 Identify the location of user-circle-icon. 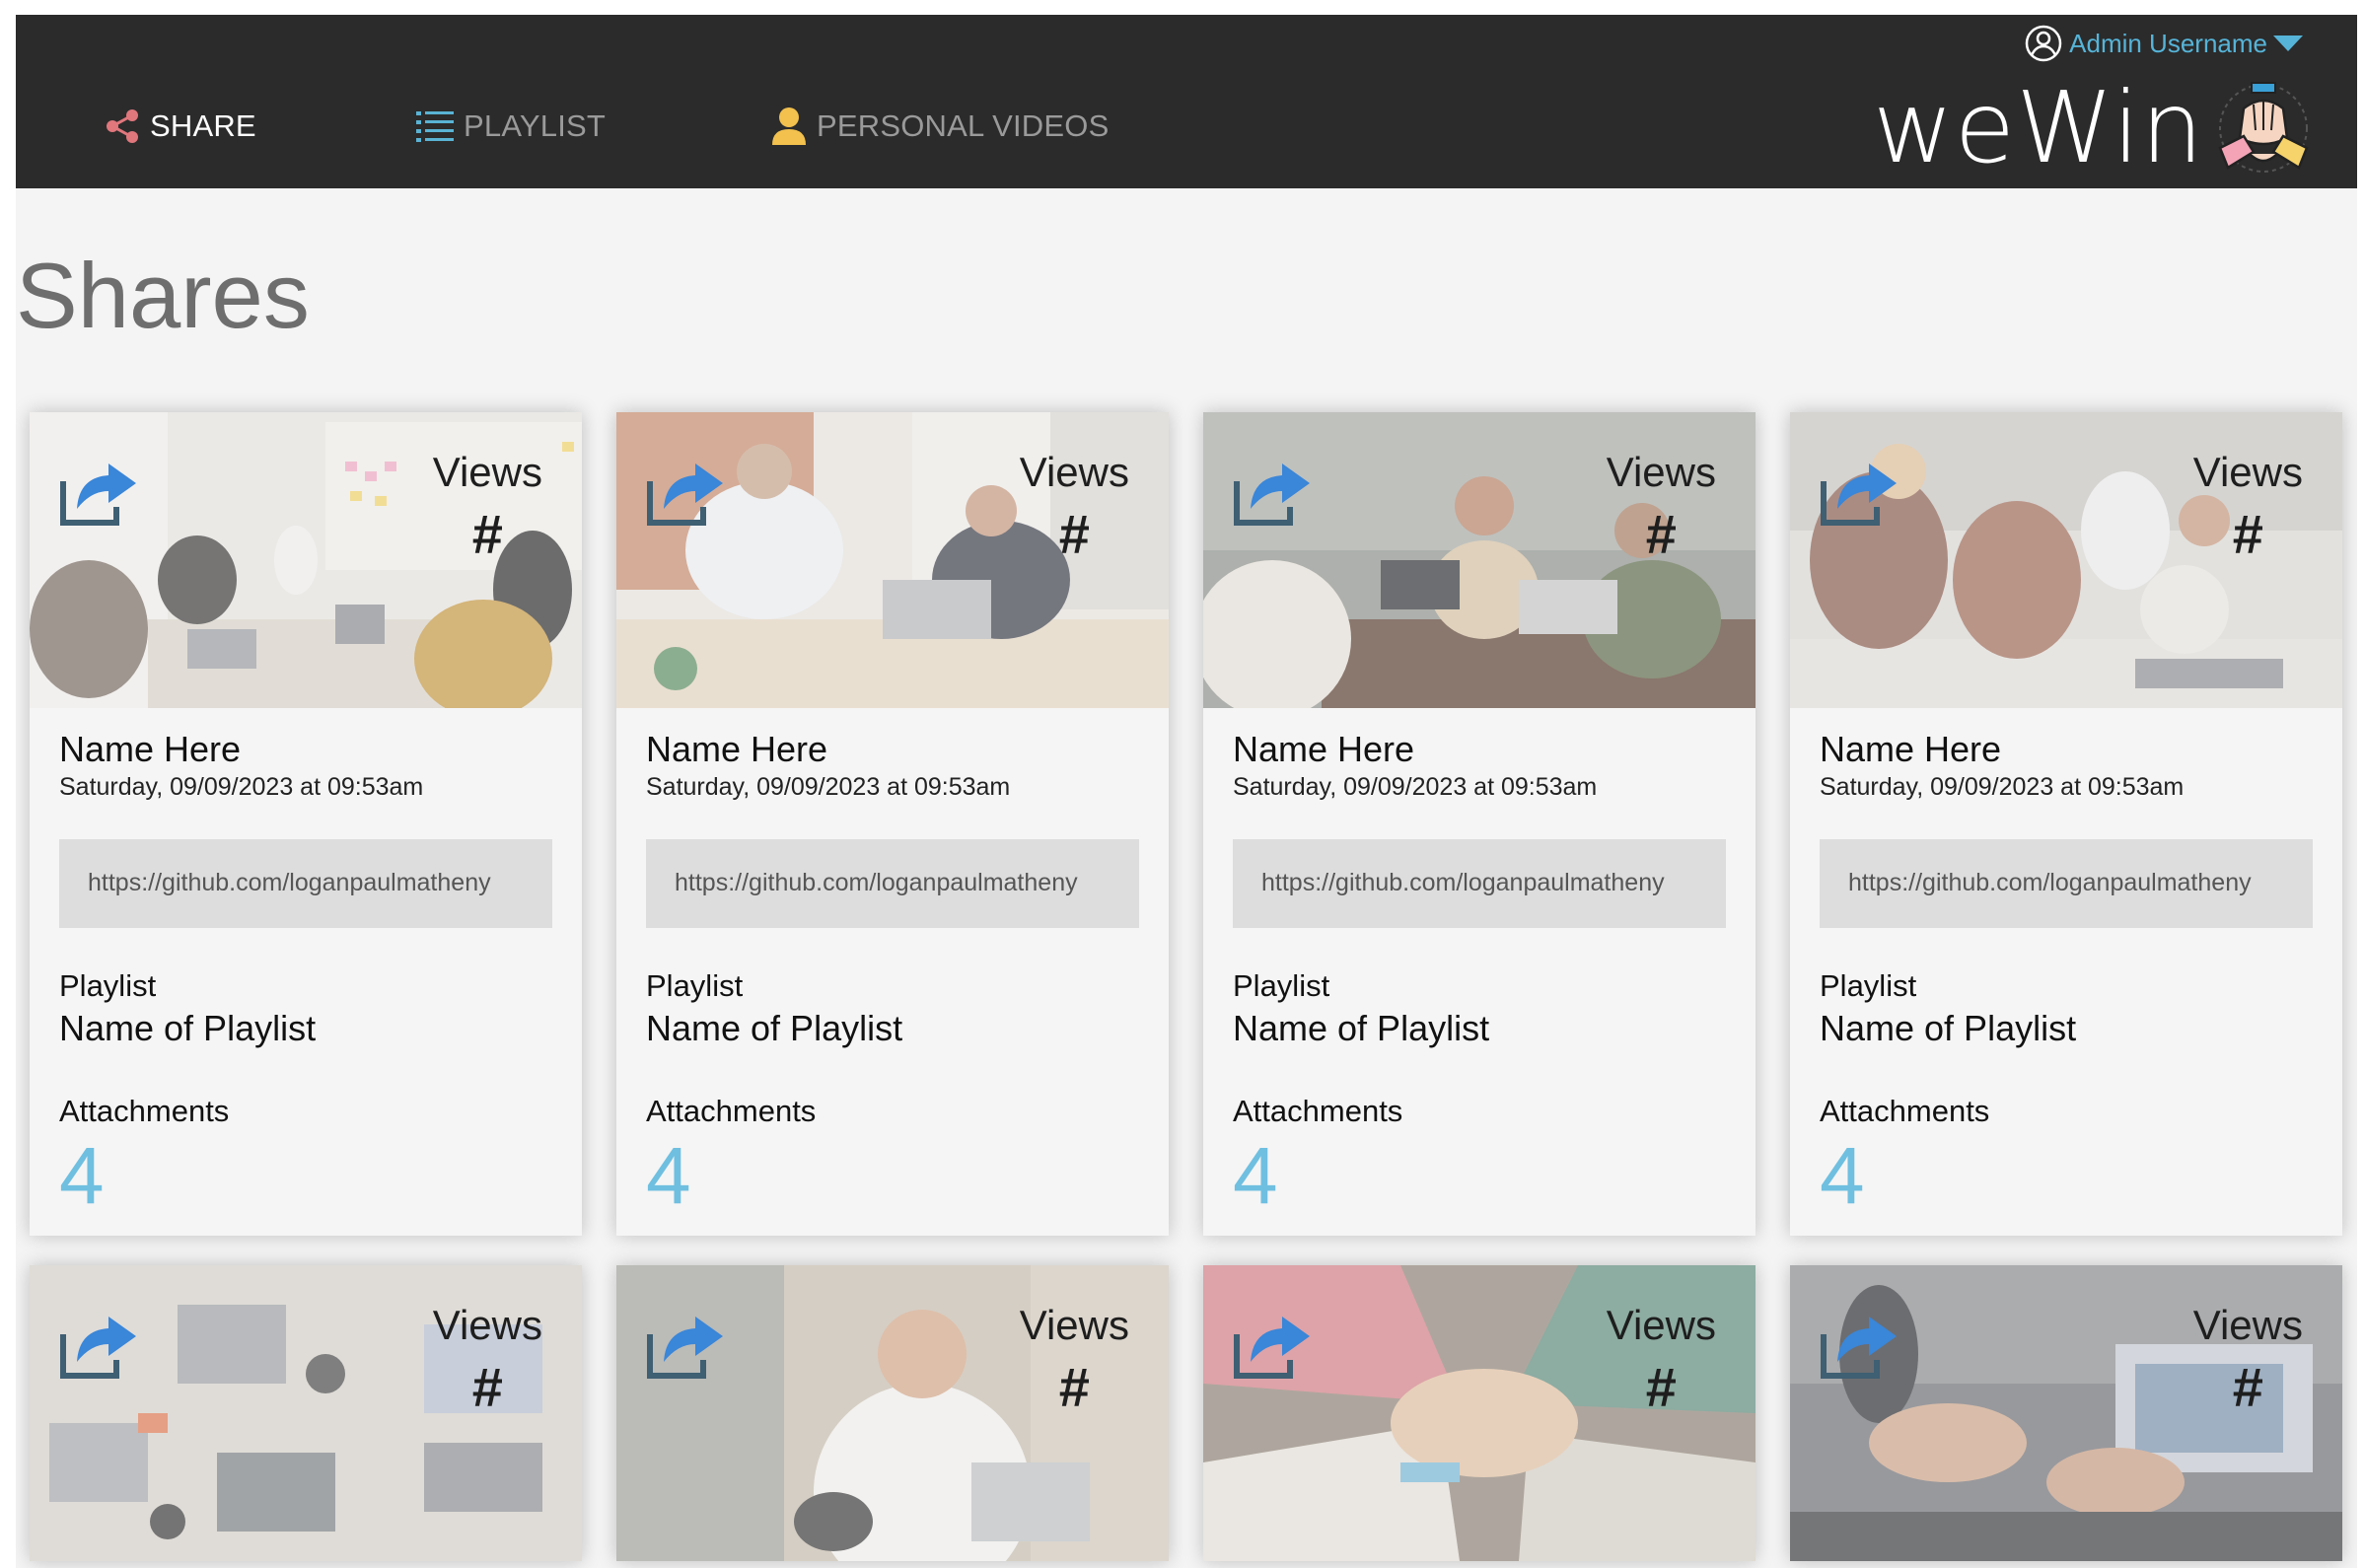
(2044, 43).